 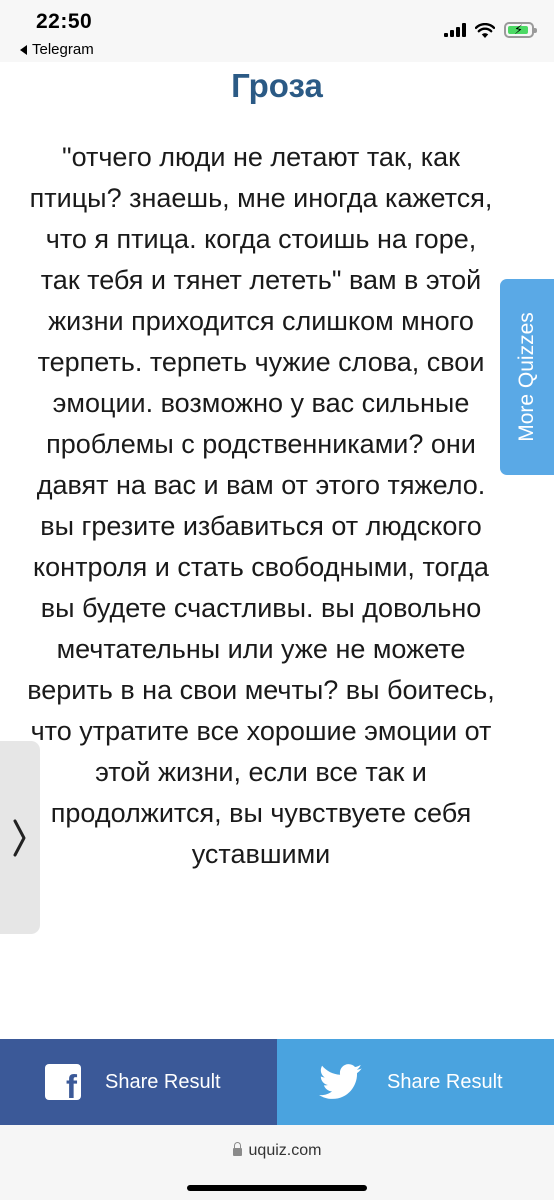 I want to click on url-display: uquiz.com, so click(x=277, y=1151).